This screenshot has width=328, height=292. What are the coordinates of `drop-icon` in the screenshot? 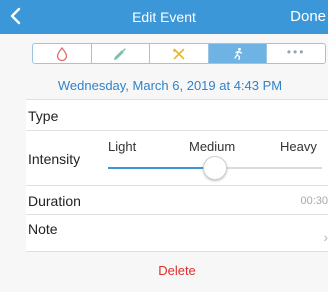 It's located at (61, 53).